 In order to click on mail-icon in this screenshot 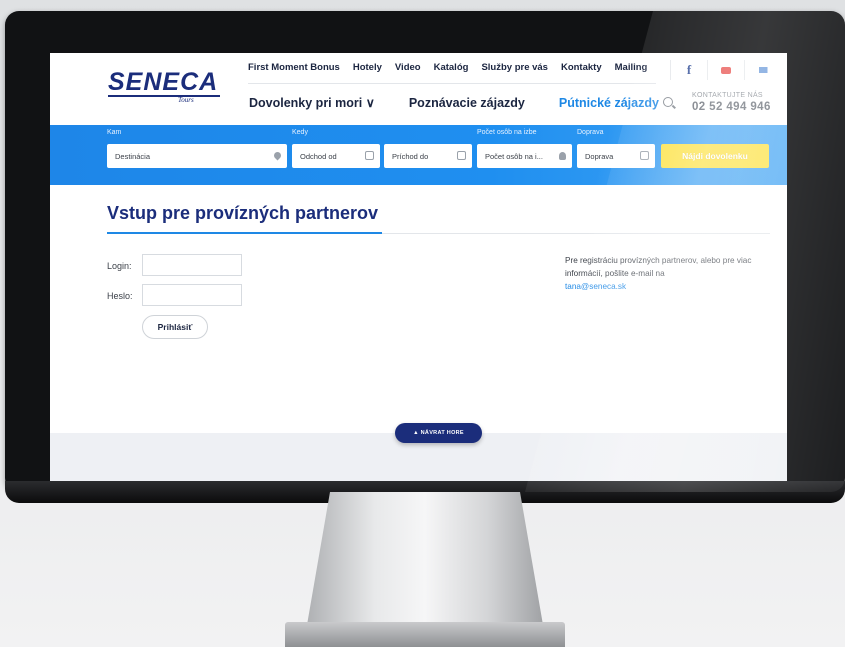, I will do `click(762, 70)`.